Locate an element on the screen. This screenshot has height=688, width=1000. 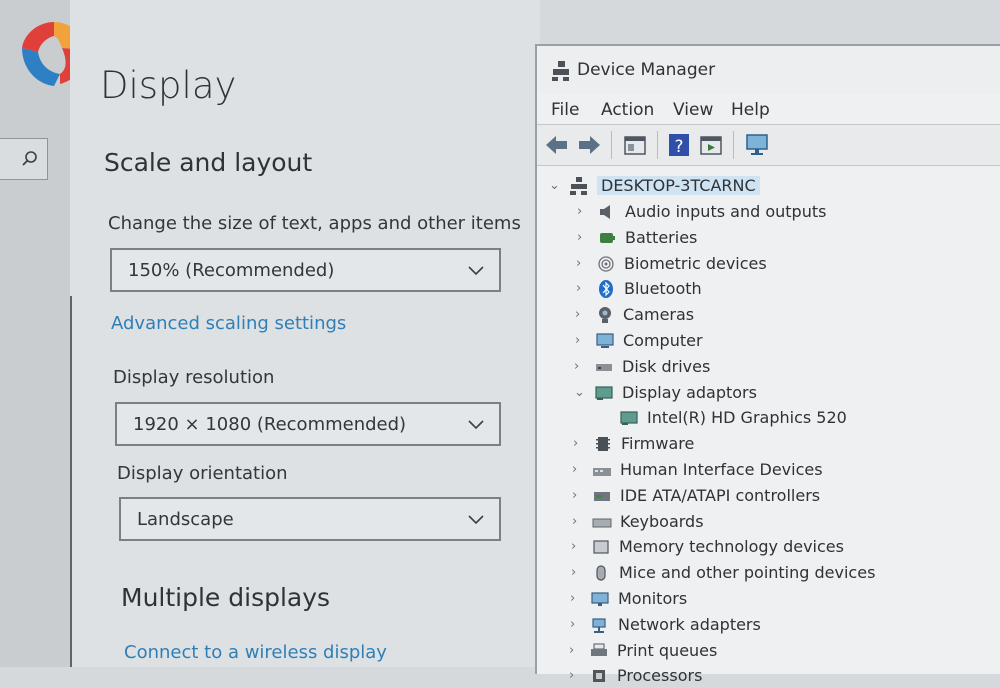
tree-item-label: Biometric devices is located at coordinates (695, 263).